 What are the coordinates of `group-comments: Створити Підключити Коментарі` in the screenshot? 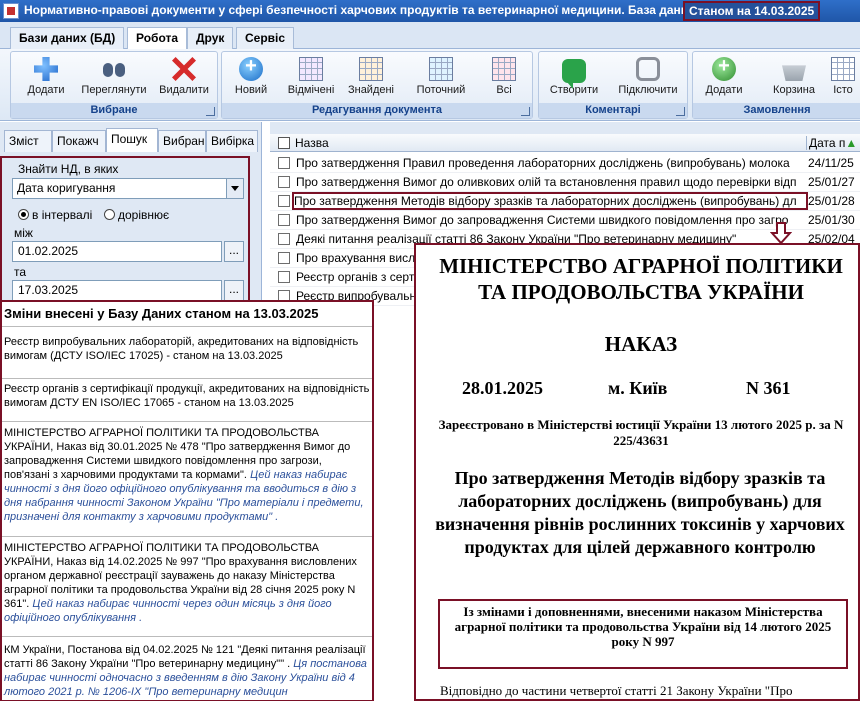 It's located at (613, 85).